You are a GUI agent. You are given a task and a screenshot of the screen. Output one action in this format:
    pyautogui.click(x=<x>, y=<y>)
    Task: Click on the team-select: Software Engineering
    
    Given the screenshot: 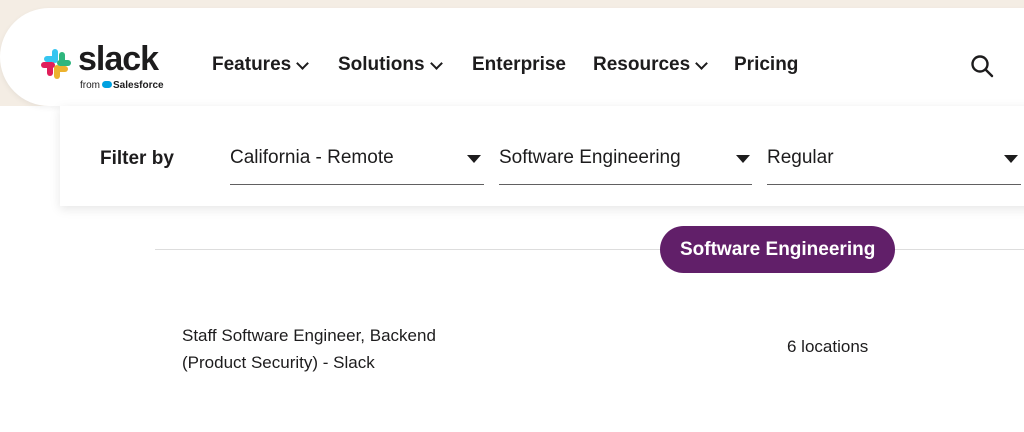 What is the action you would take?
    pyautogui.click(x=625, y=159)
    